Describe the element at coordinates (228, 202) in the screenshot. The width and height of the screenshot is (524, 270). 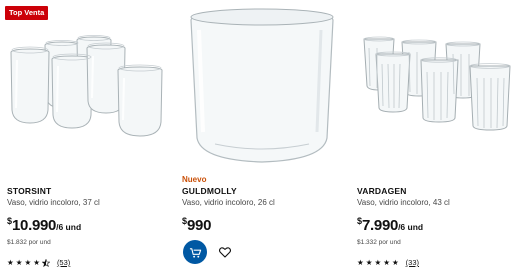
I see `product-description: Vaso, vidrio incoloro, 26 cl` at that location.